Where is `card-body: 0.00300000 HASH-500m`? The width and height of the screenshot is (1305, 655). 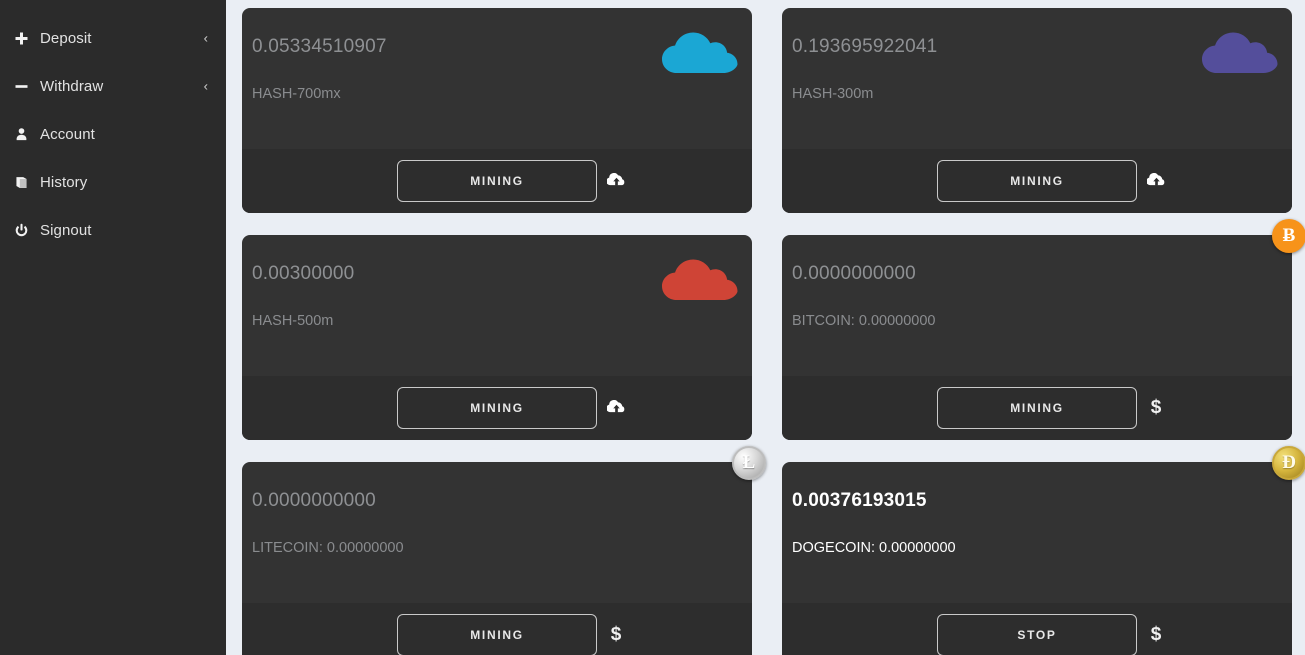 card-body: 0.00300000 HASH-500m is located at coordinates (497, 305).